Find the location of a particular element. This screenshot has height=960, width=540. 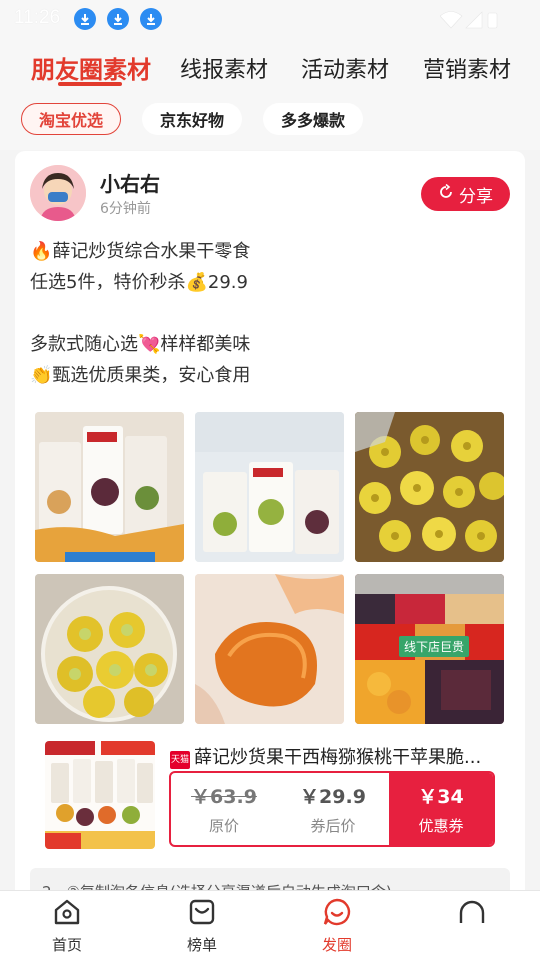

tab-moments-material: 朋友圈素材 is located at coordinates (91, 67).